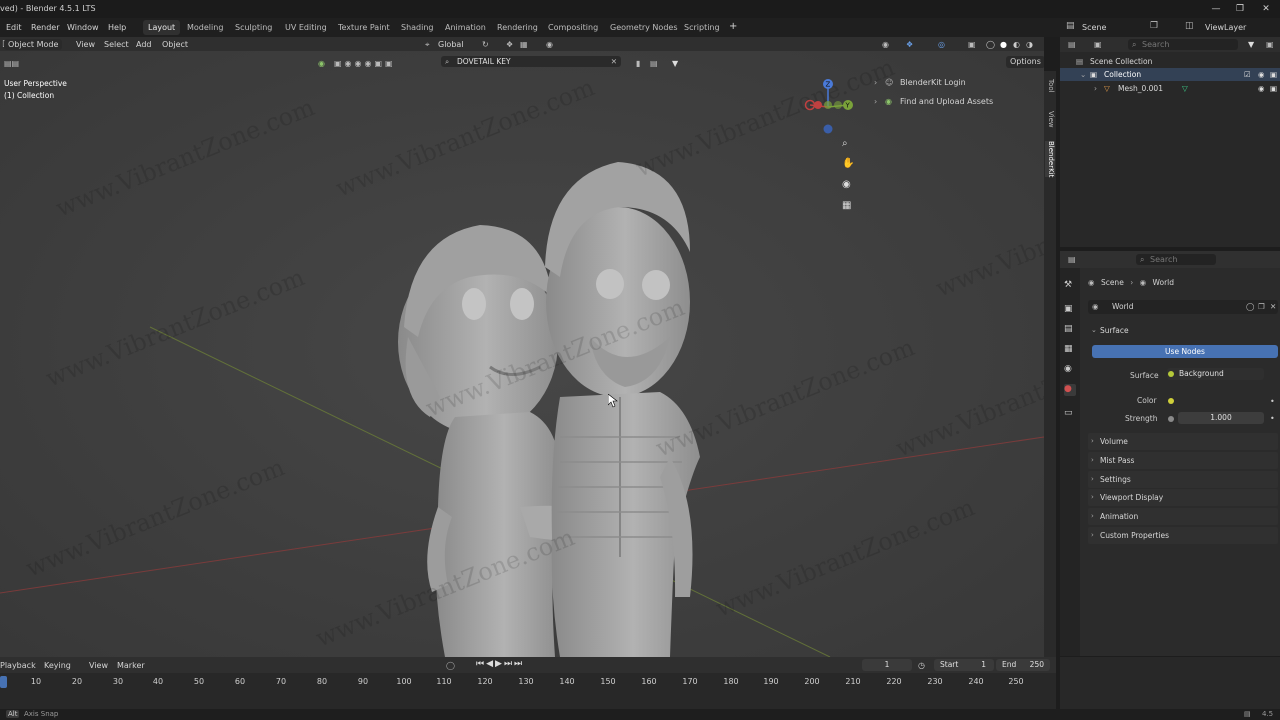 The image size is (1280, 720). What do you see at coordinates (1183, 535) in the screenshot?
I see `custom-properties-panel-header: › Custom Properties` at bounding box center [1183, 535].